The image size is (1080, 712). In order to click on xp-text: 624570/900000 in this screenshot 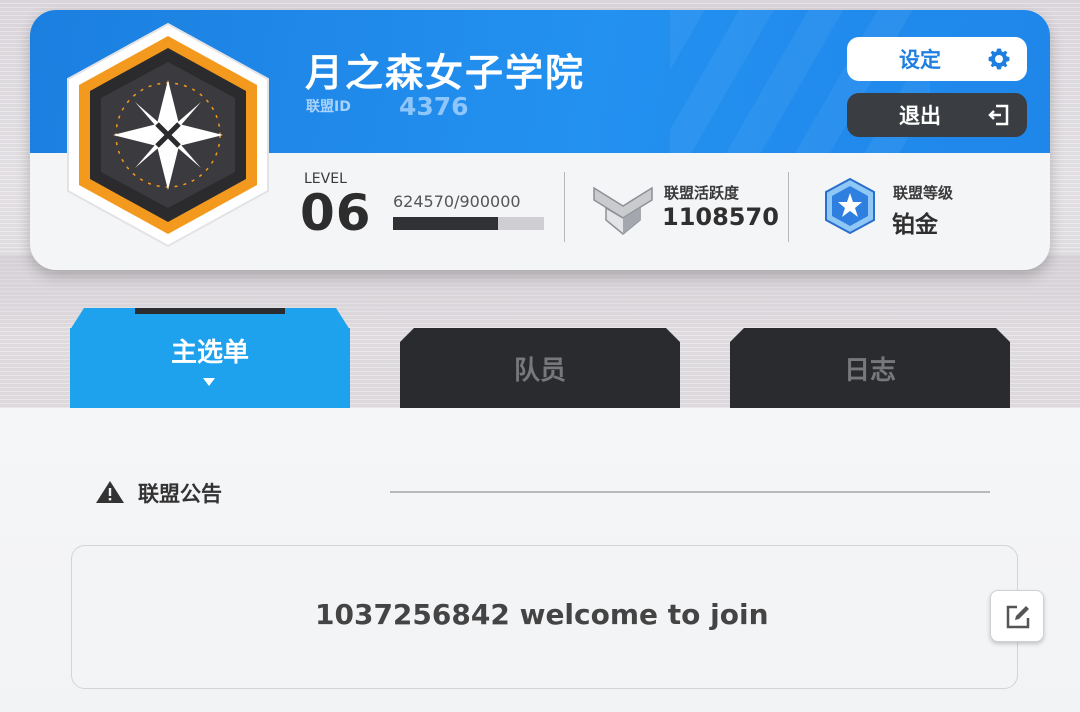, I will do `click(457, 201)`.